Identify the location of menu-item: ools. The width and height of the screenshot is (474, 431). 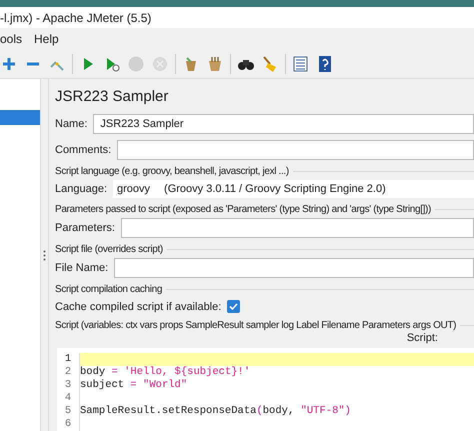
(11, 39).